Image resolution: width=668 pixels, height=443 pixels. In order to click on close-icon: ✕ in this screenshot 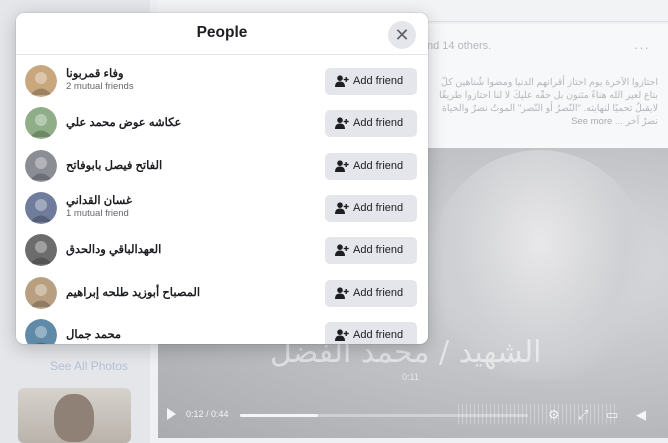, I will do `click(402, 35)`.